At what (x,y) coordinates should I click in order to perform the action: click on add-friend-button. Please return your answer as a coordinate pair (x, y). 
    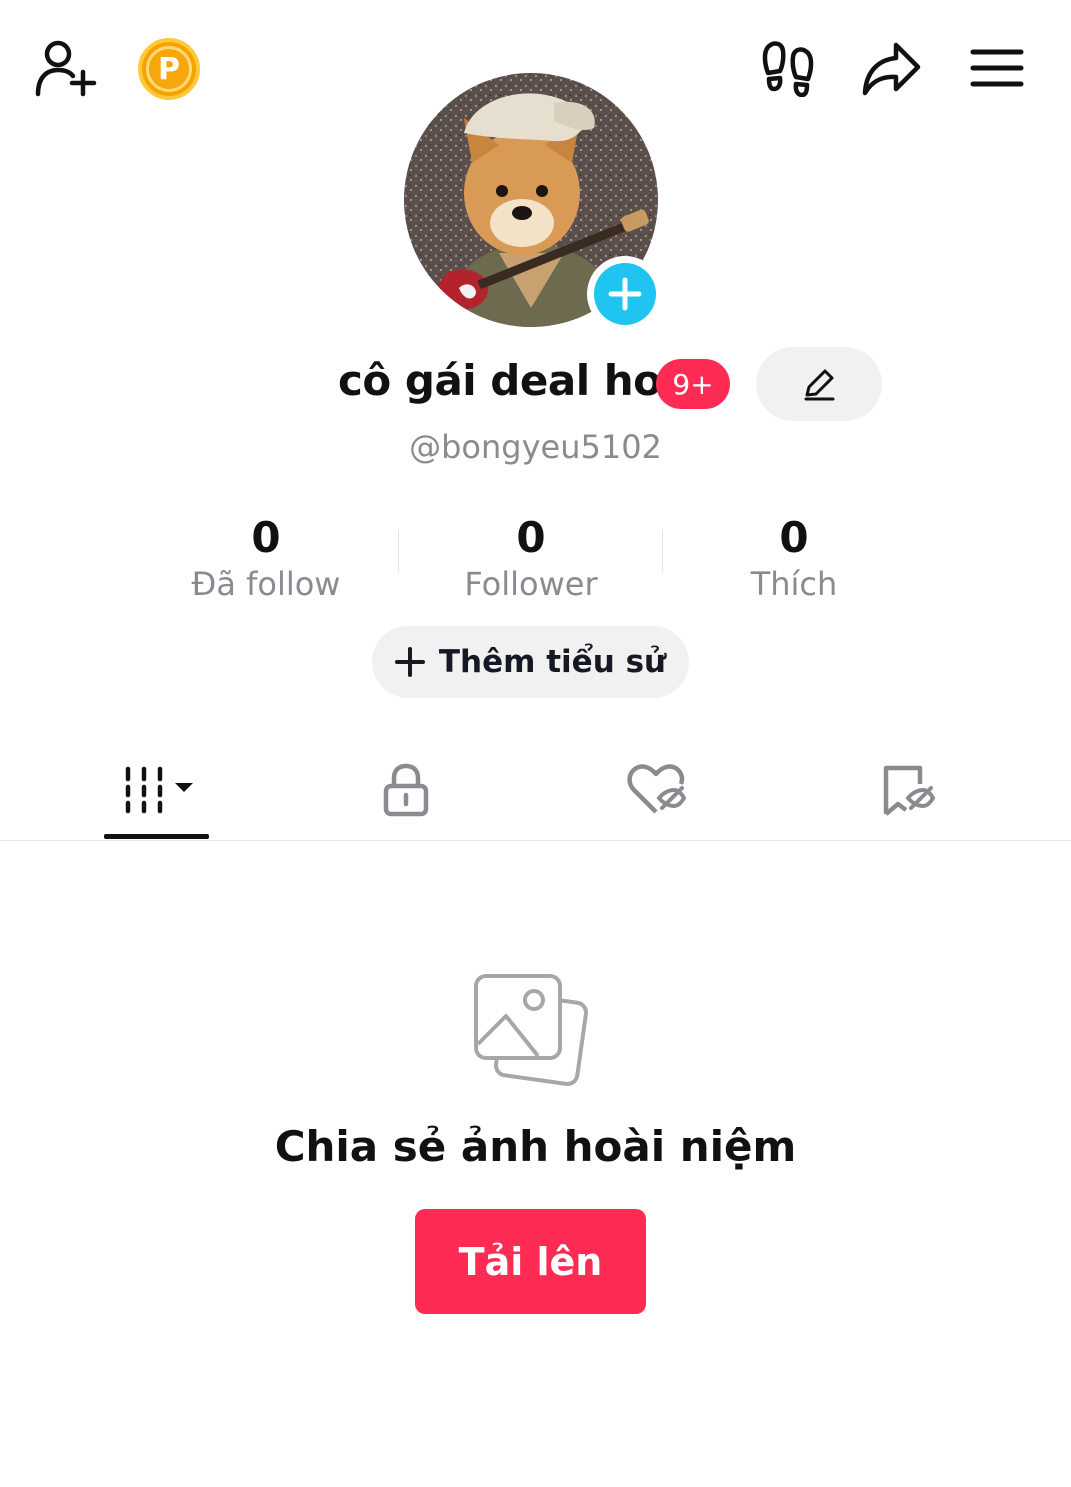
    Looking at the image, I should click on (65, 68).